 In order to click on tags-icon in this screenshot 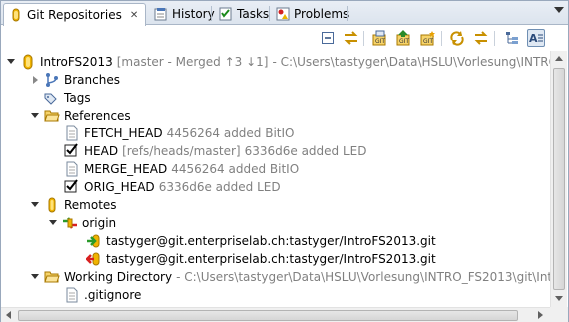, I will do `click(52, 98)`.